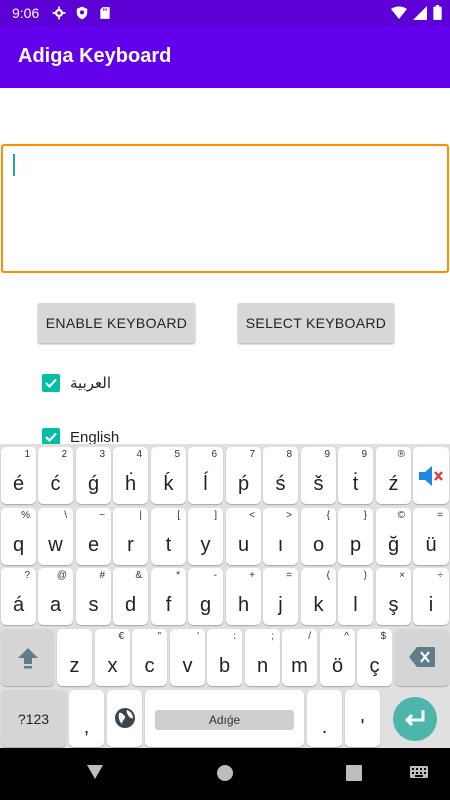 The height and width of the screenshot is (800, 450). I want to click on key-r4-5: :b, so click(224, 657).